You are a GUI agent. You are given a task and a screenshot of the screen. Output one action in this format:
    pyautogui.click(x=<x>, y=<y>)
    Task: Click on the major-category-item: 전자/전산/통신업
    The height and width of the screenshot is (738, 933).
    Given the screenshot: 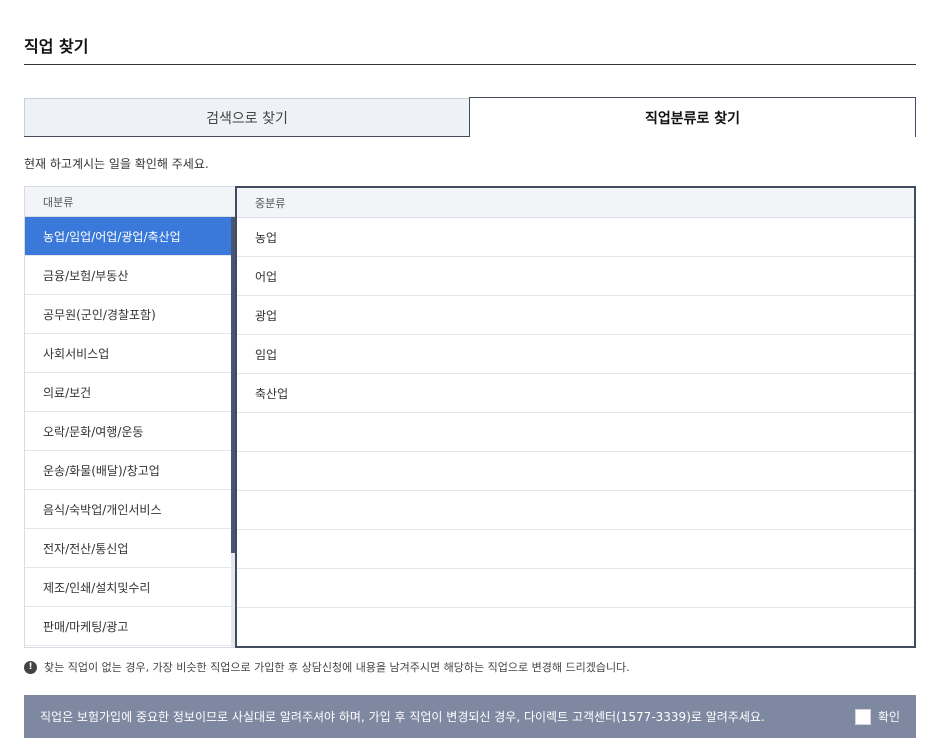 What is the action you would take?
    pyautogui.click(x=128, y=548)
    